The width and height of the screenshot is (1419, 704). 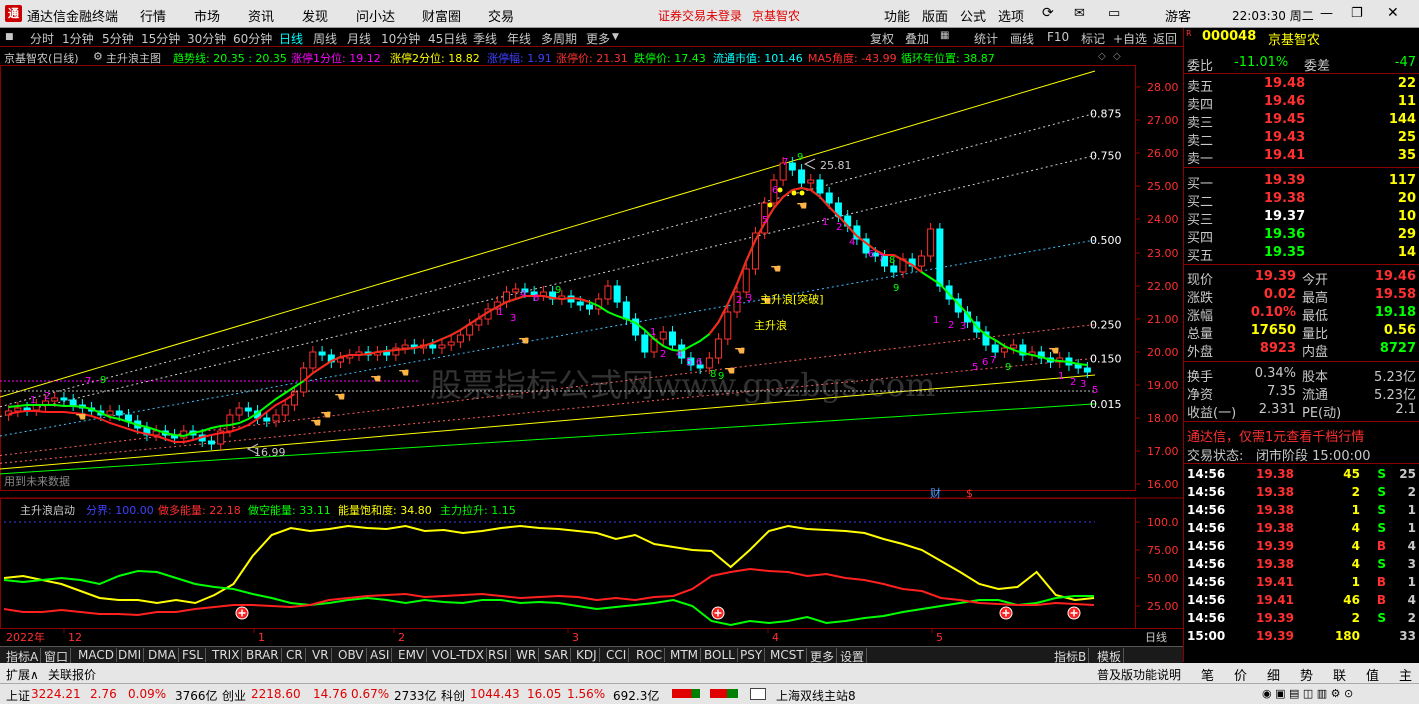 What do you see at coordinates (1156, 637) in the screenshot?
I see `x-axis-period: 日线` at bounding box center [1156, 637].